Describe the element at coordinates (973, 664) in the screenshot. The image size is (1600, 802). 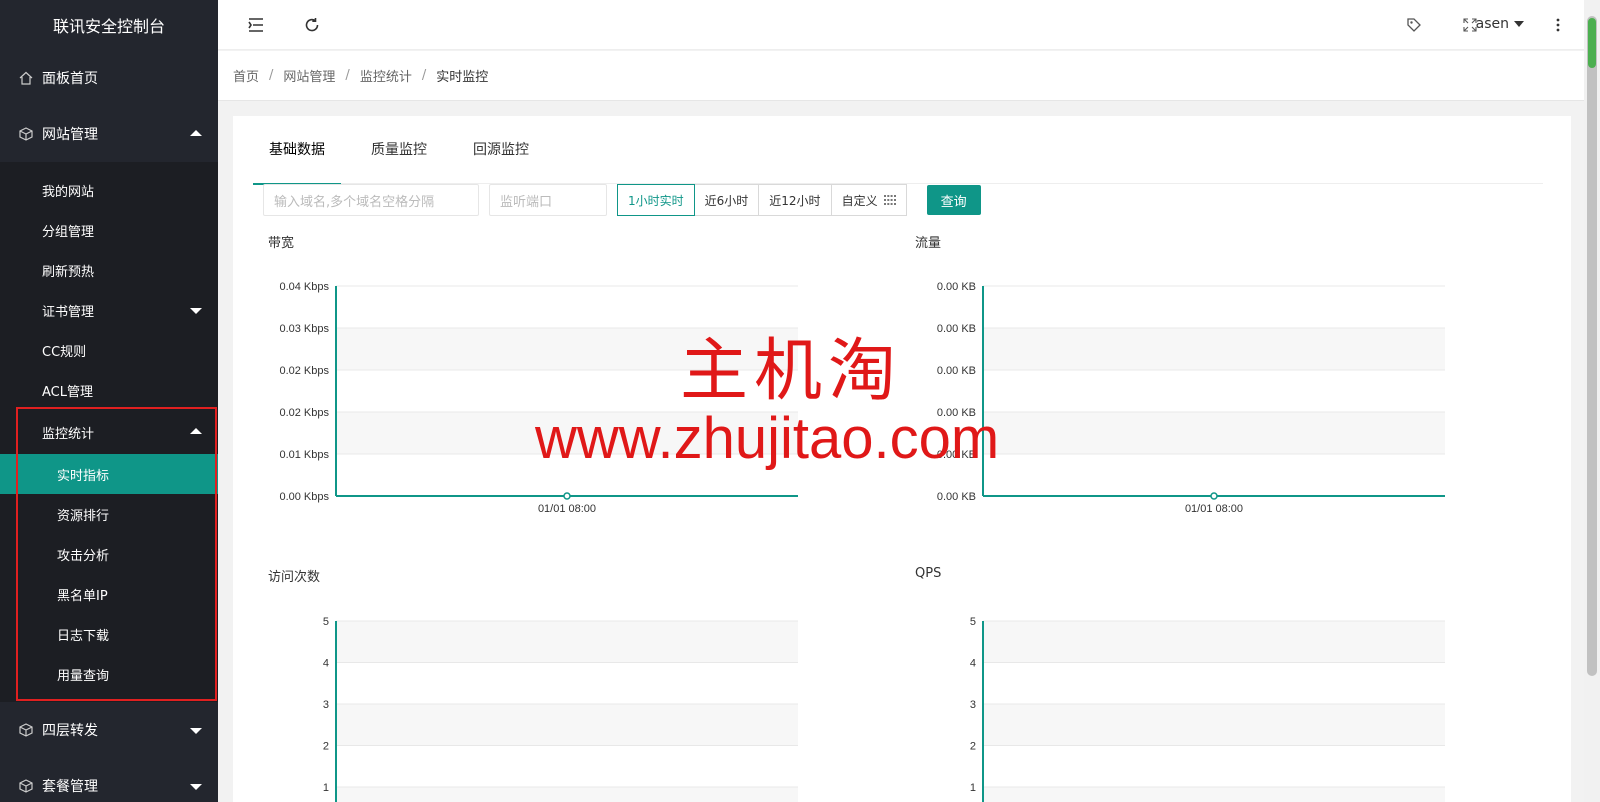
I see `y-tick-label: 4` at that location.